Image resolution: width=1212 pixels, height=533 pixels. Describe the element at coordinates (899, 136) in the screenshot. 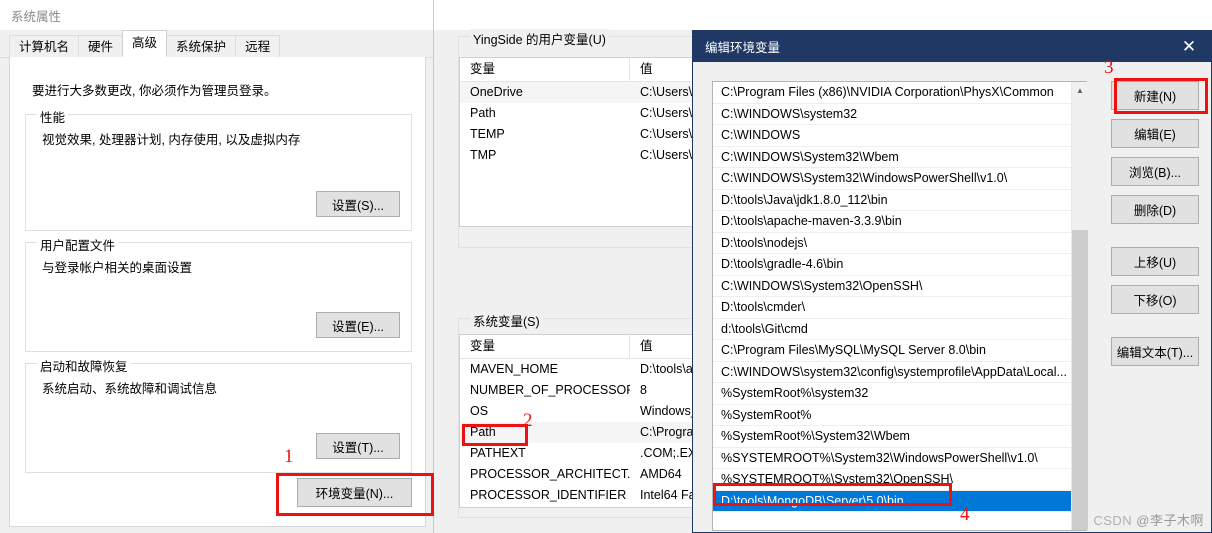

I see `list-item: C:\WINDOWS` at that location.